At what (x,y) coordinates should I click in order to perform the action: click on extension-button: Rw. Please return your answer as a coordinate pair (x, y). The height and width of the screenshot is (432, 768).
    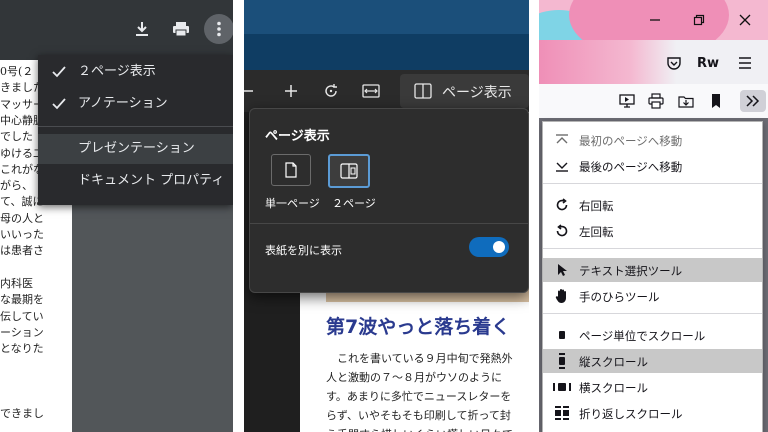
    Looking at the image, I should click on (708, 63).